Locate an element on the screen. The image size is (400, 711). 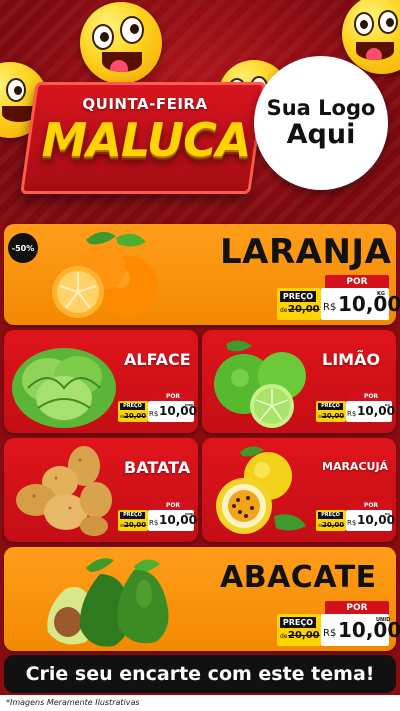
footnote: *Imagens Meramente Ilustrativas is located at coordinates (200, 703).